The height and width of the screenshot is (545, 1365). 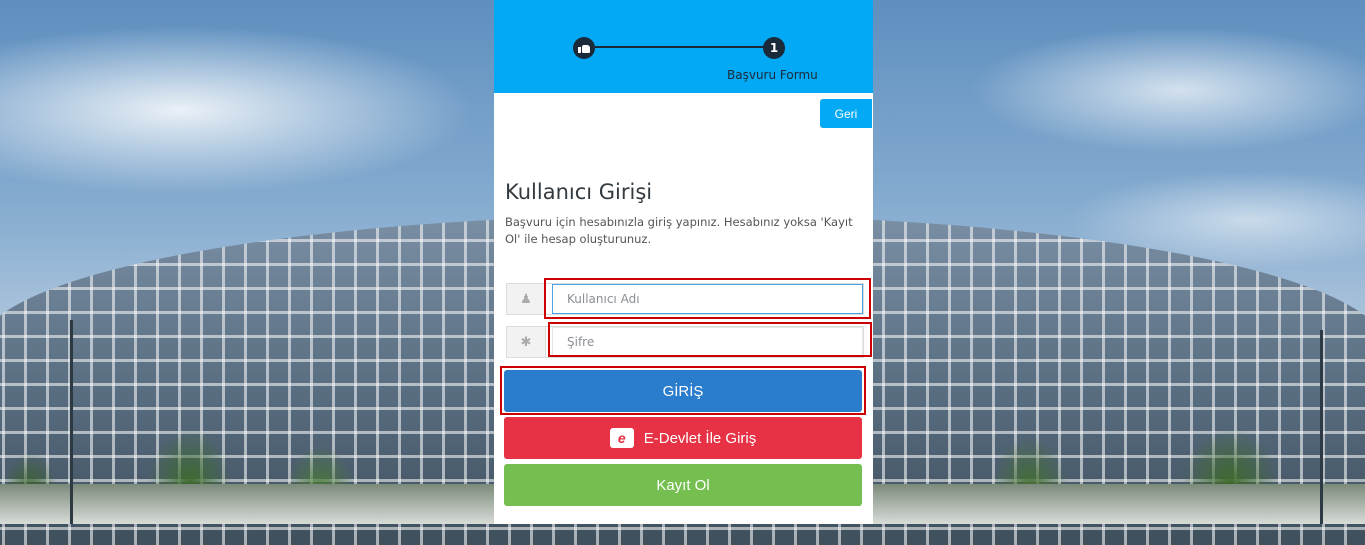 What do you see at coordinates (579, 192) in the screenshot?
I see `page-title: Kullanıcı Girişi` at bounding box center [579, 192].